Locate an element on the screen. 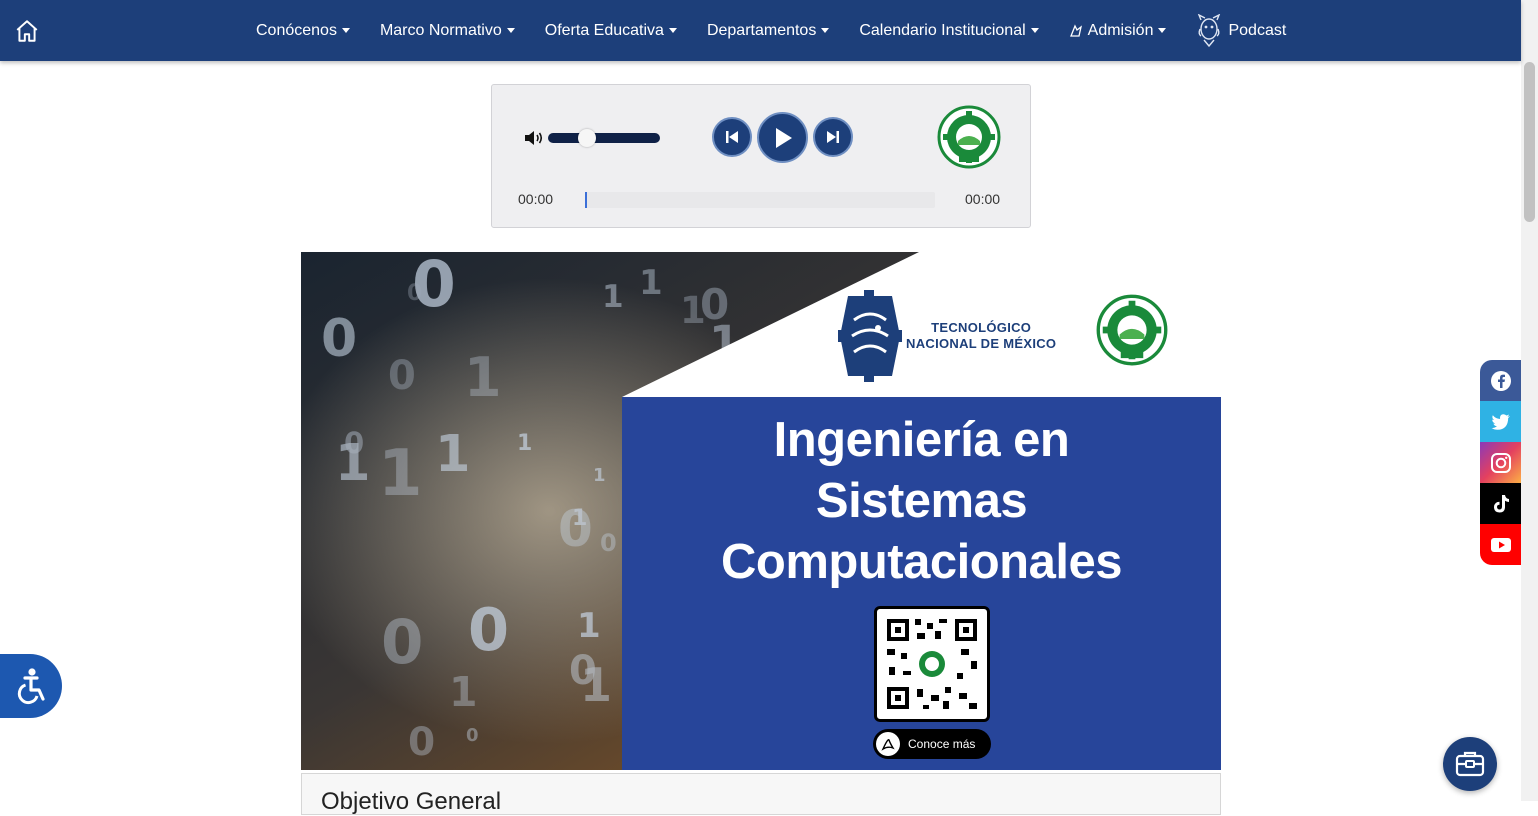 The height and width of the screenshot is (816, 1538). tecnm-name-line1: TECNOLÓGICO is located at coordinates (981, 327).